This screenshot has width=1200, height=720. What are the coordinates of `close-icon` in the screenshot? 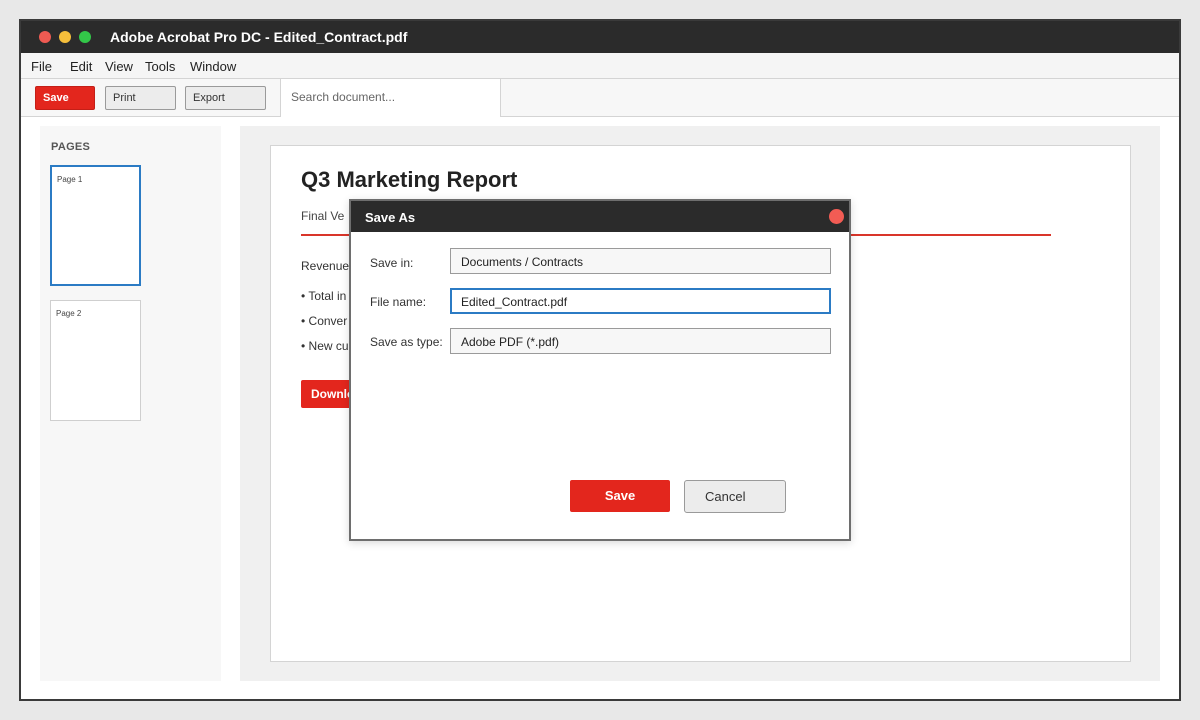 It's located at (836, 216).